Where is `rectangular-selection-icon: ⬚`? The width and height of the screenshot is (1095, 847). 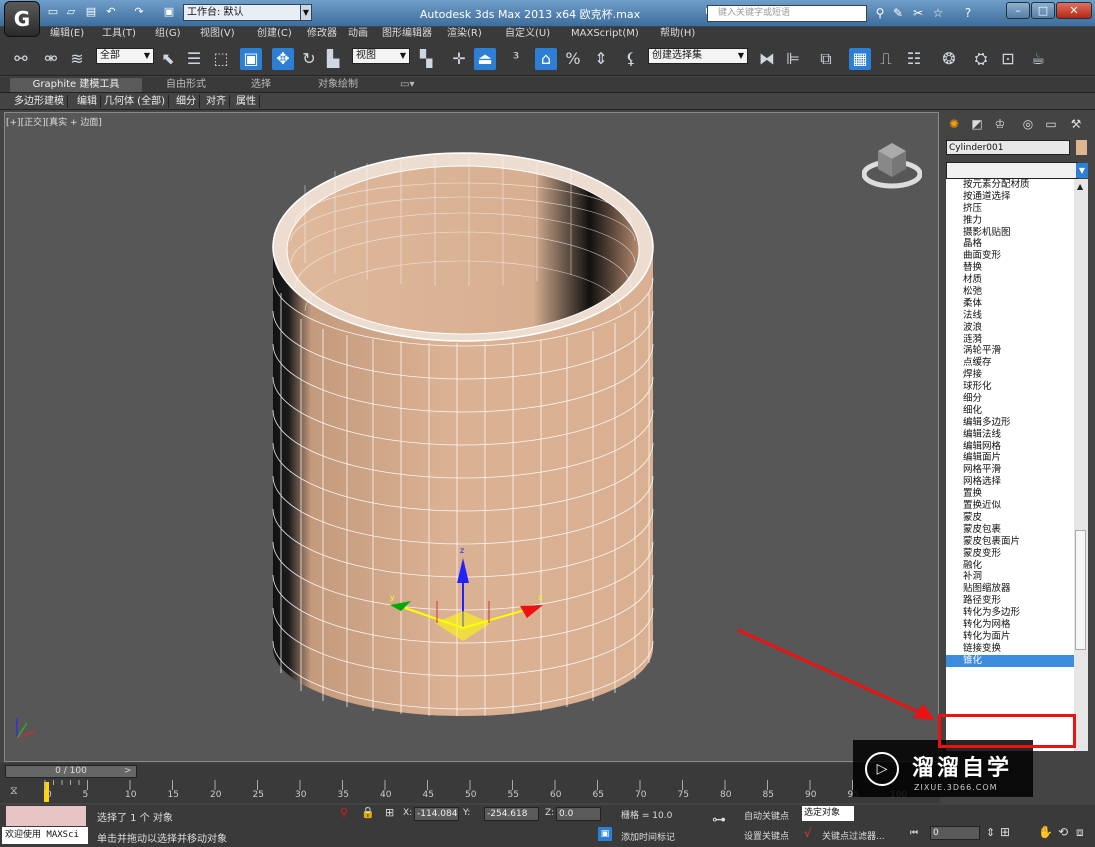 rectangular-selection-icon: ⬚ is located at coordinates (221, 59).